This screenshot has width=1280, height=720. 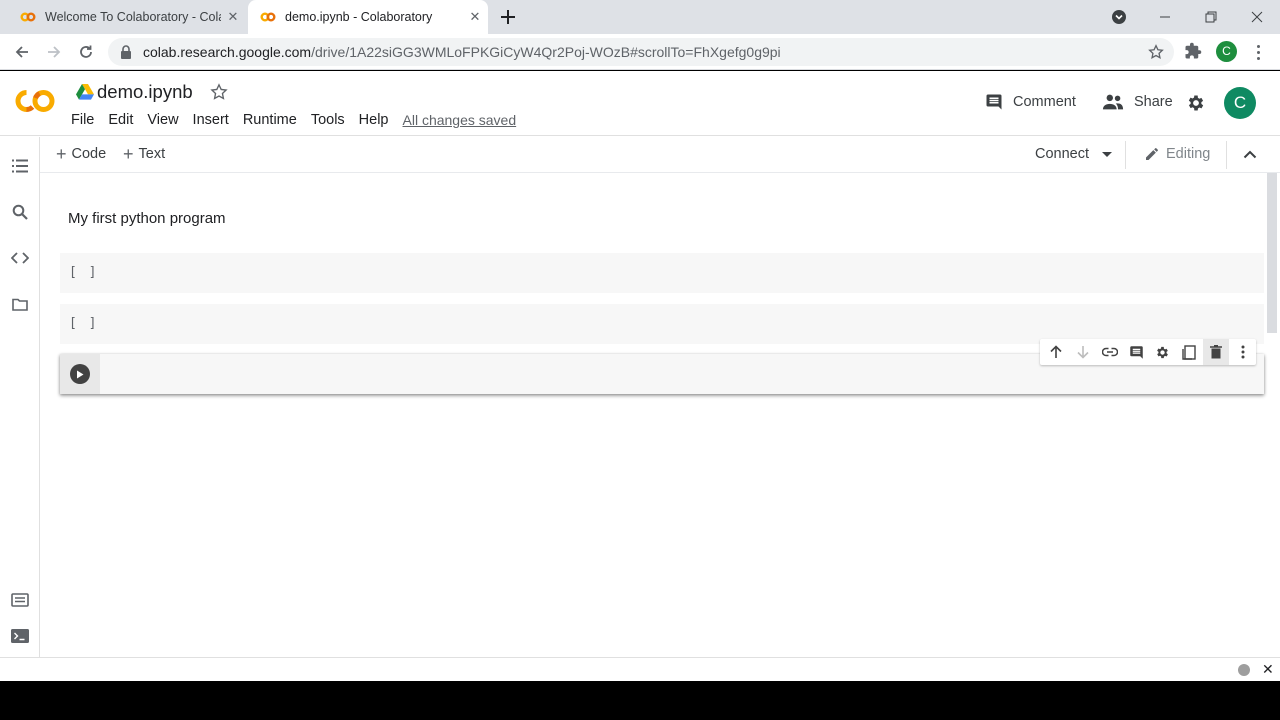 What do you see at coordinates (1109, 352) in the screenshot?
I see `link-icon` at bounding box center [1109, 352].